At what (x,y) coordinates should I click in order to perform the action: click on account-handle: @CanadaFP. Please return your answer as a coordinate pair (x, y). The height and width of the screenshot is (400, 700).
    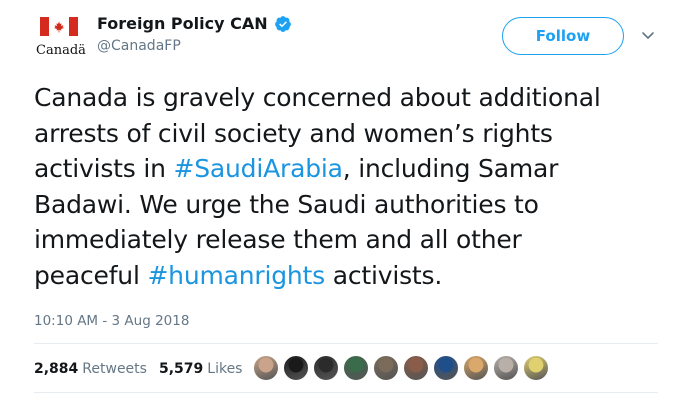
    Looking at the image, I should click on (194, 46).